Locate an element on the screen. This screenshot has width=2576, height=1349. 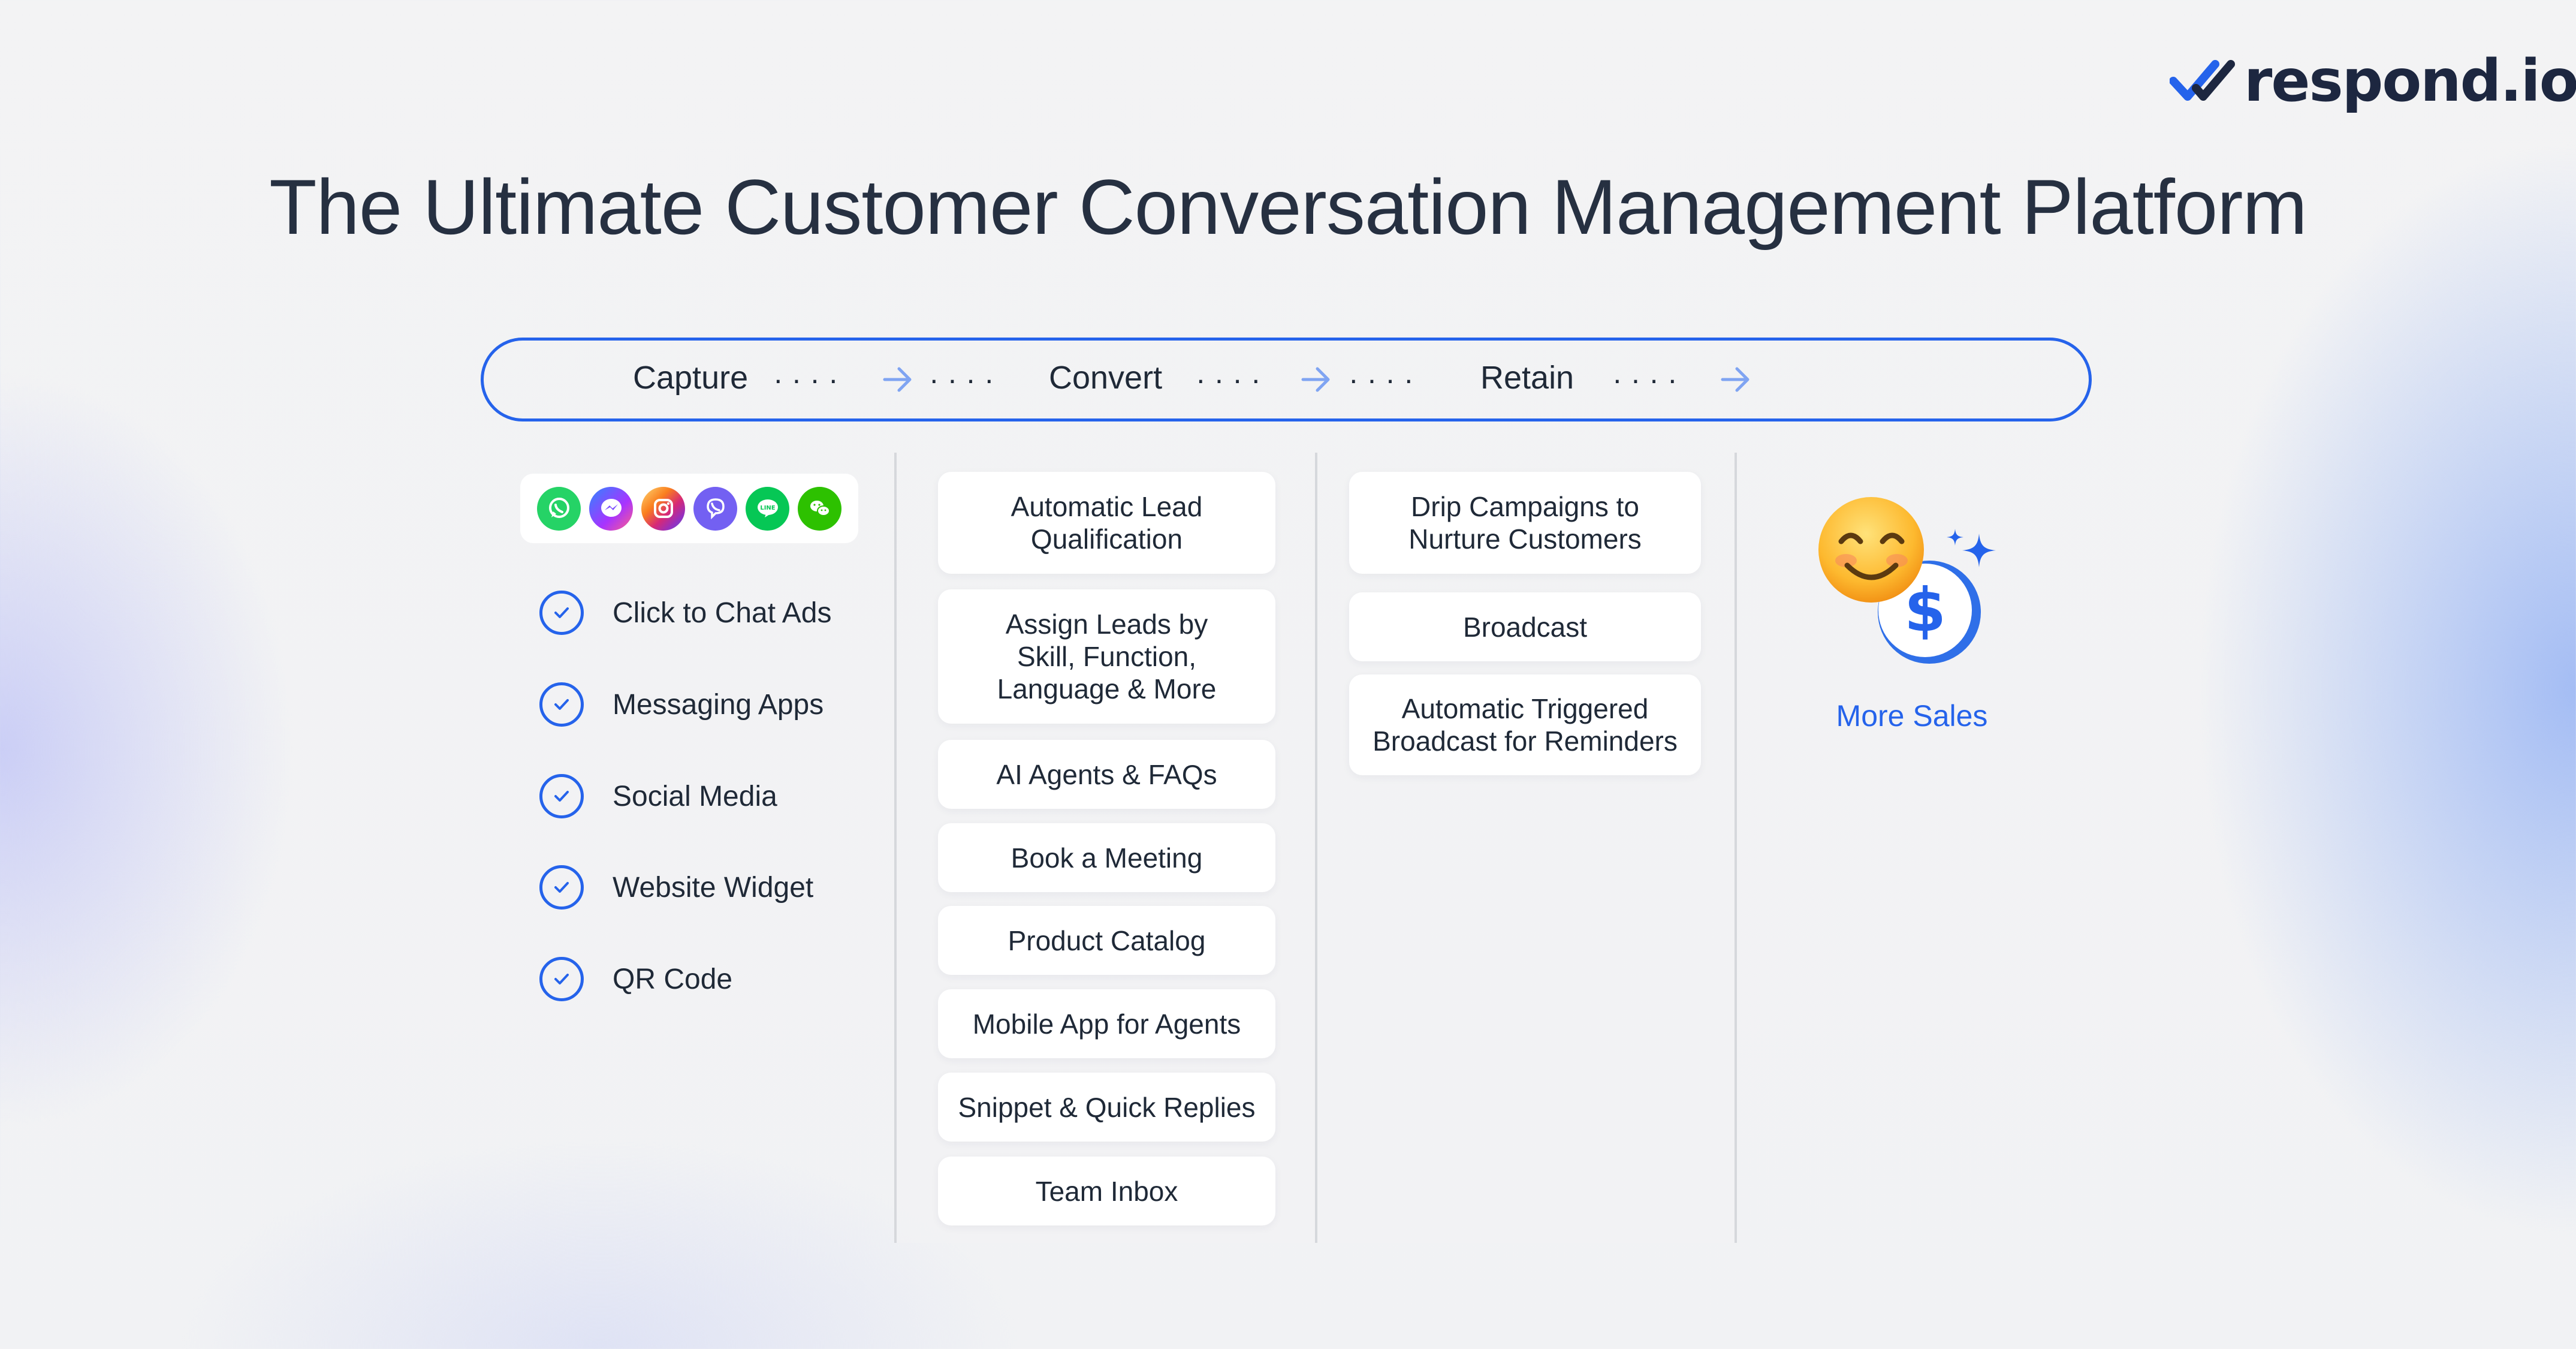
messaging-apps-strip: LINE is located at coordinates (689, 508).